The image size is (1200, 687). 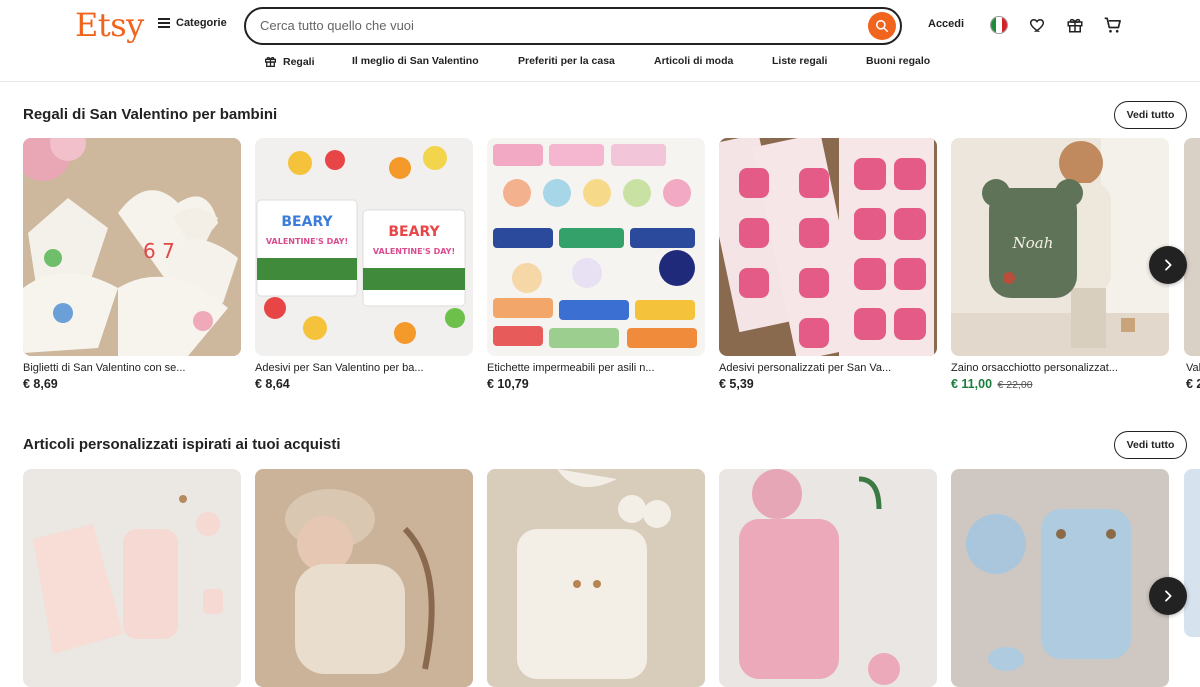 What do you see at coordinates (1015, 385) in the screenshot?
I see `original-price: € 22,00` at bounding box center [1015, 385].